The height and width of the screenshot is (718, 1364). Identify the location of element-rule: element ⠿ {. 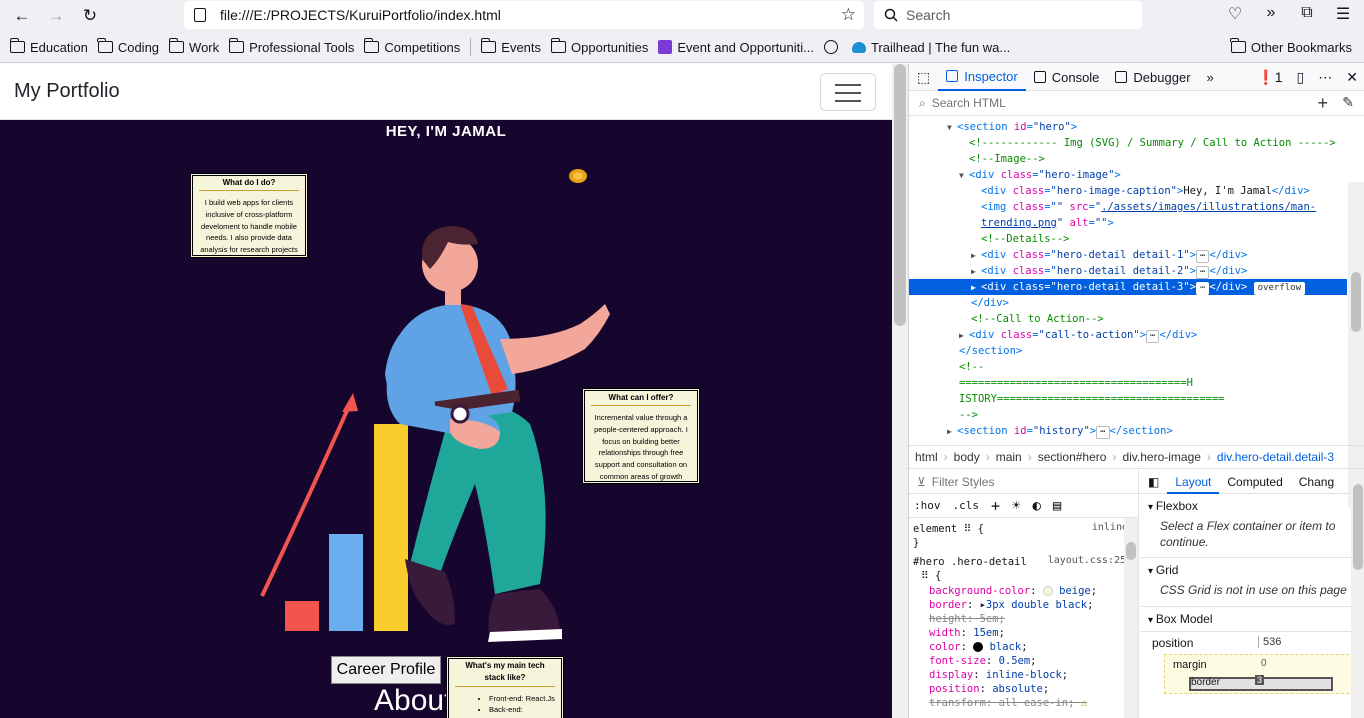
(948, 529).